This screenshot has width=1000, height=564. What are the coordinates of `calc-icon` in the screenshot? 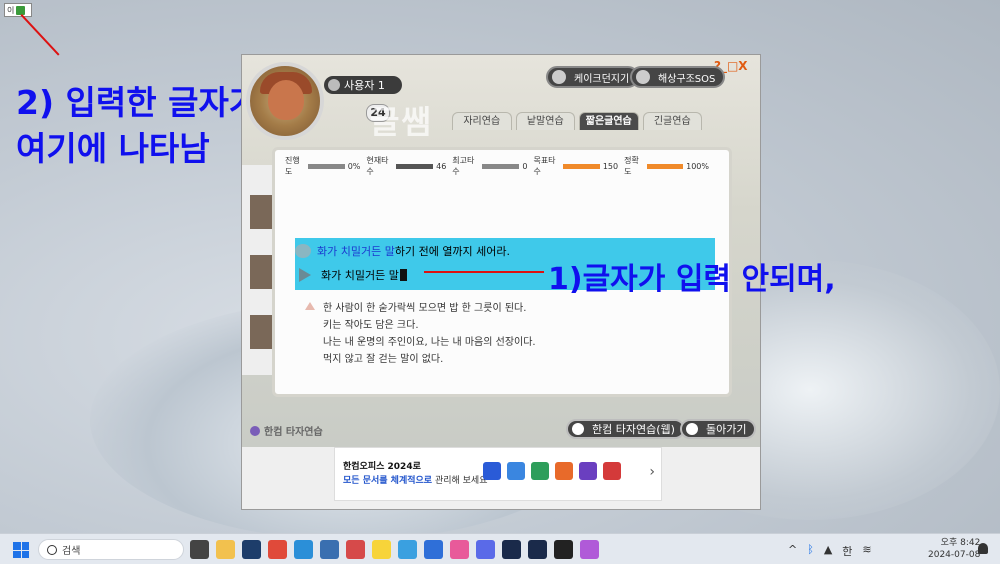 It's located at (540, 471).